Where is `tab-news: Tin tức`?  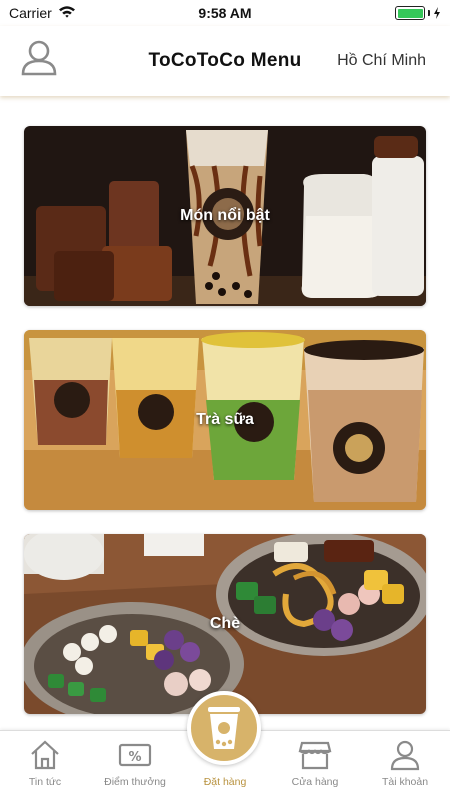
tab-news: Tin tức is located at coordinates (45, 763).